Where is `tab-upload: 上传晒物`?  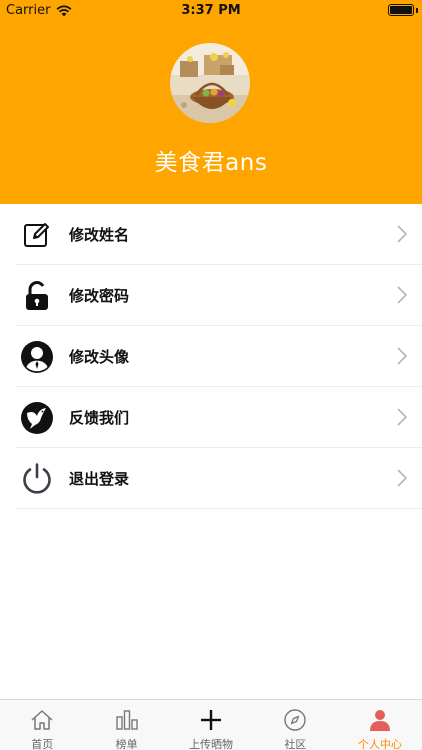
tab-upload: 上传晒物 is located at coordinates (211, 725).